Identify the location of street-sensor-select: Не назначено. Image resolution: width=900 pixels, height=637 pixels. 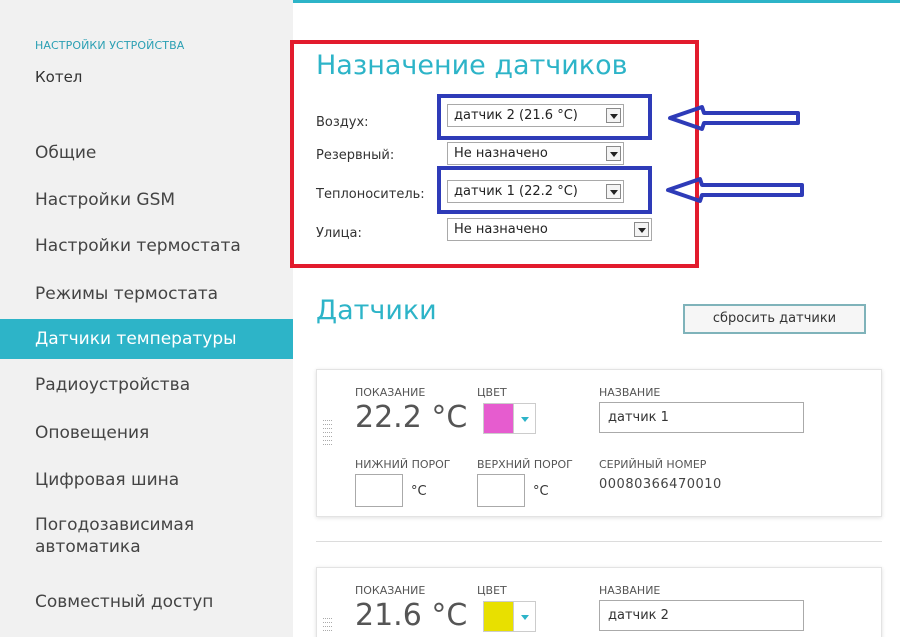
(549, 229).